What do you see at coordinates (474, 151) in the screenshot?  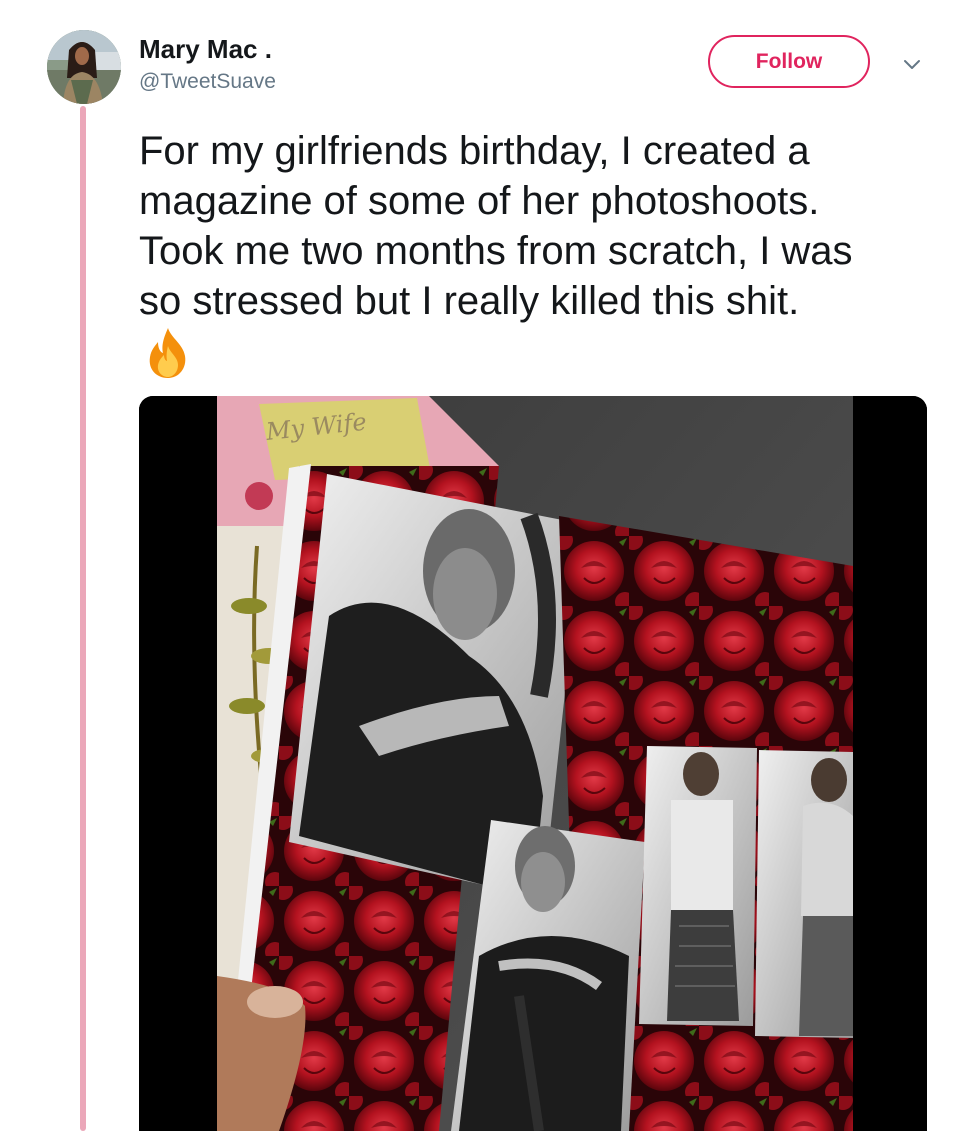 I see `tweet-text-line: For my girlfriends birthday, I created a` at bounding box center [474, 151].